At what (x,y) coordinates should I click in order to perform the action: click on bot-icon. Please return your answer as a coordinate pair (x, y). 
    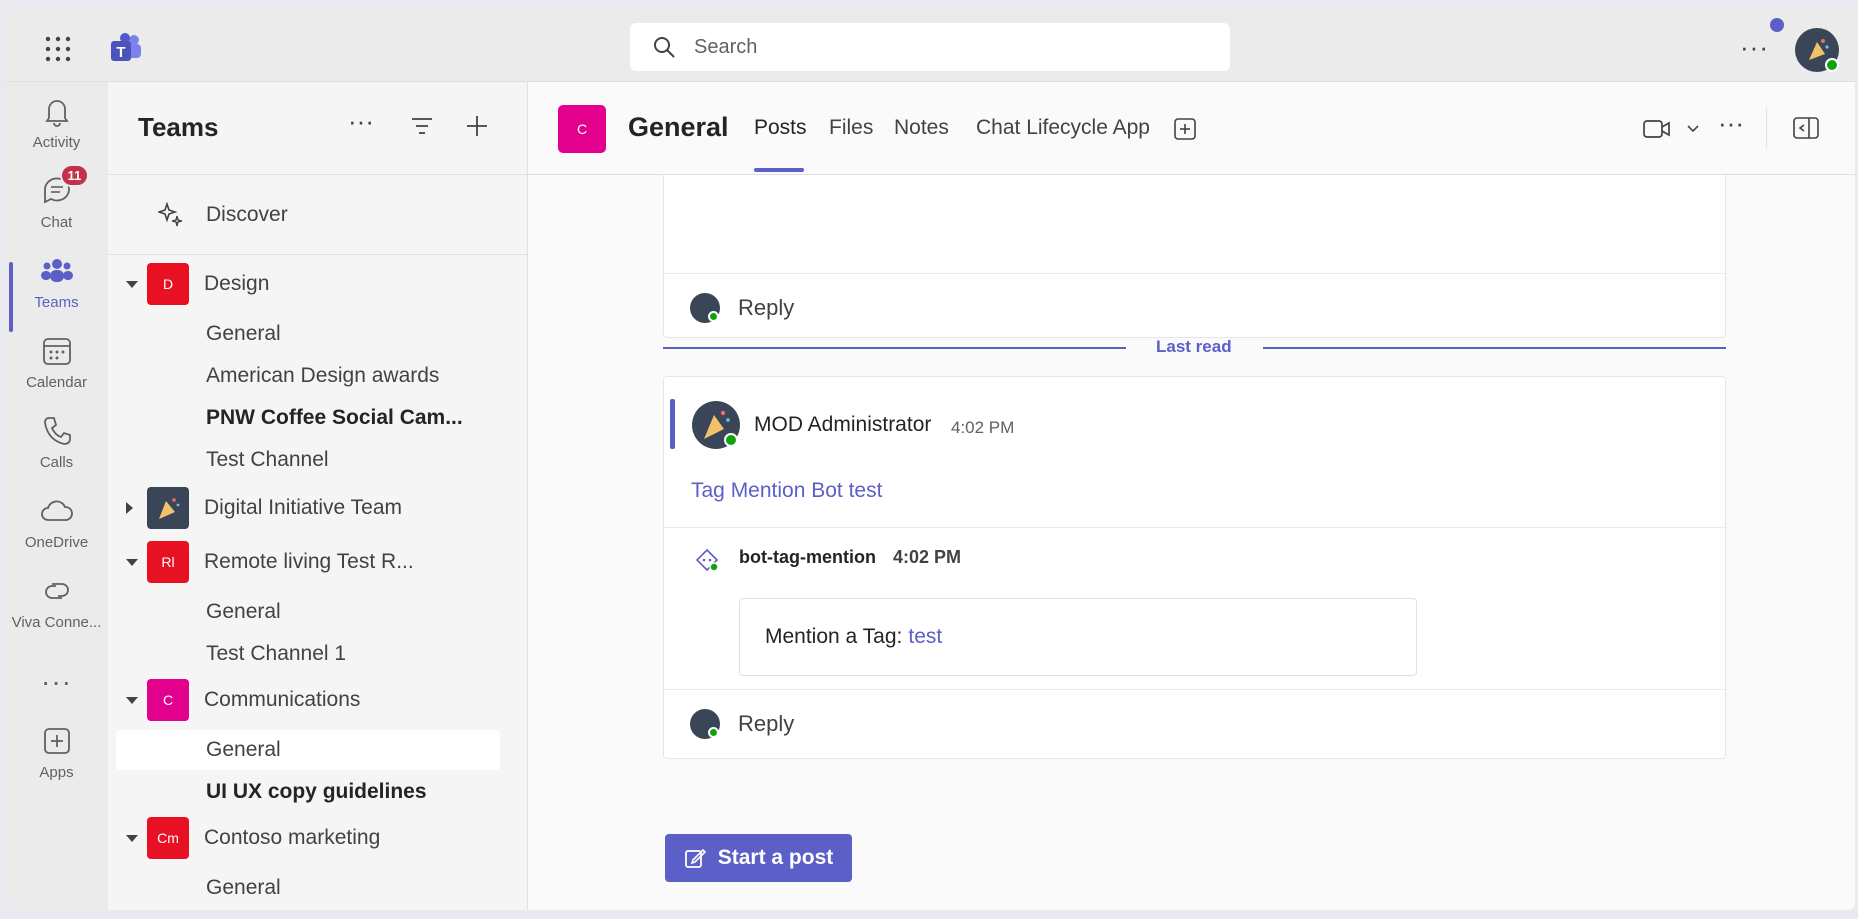
    Looking at the image, I should click on (707, 560).